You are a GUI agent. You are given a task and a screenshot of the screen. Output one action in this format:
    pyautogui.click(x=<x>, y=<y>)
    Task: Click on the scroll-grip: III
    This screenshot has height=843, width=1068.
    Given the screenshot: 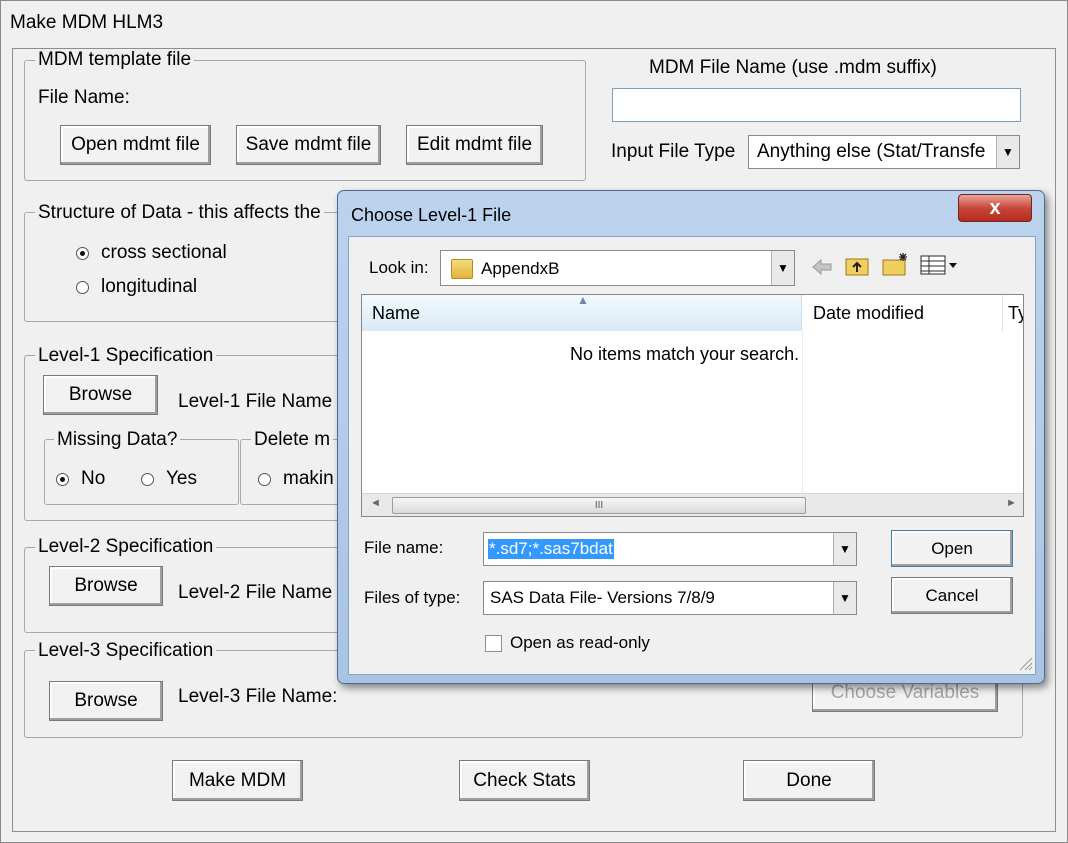 What is the action you would take?
    pyautogui.click(x=599, y=505)
    